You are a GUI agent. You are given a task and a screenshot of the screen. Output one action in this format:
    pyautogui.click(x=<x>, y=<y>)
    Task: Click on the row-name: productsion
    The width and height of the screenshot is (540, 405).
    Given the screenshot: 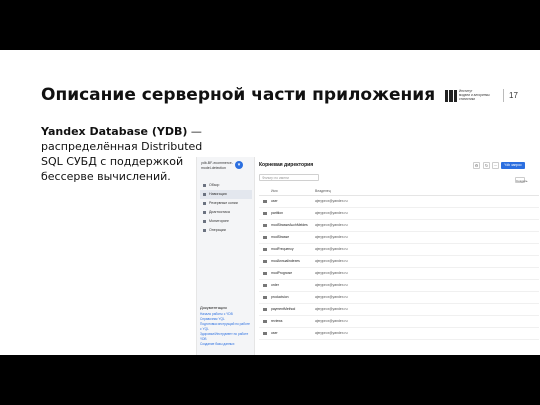 What is the action you would take?
    pyautogui.click(x=280, y=297)
    